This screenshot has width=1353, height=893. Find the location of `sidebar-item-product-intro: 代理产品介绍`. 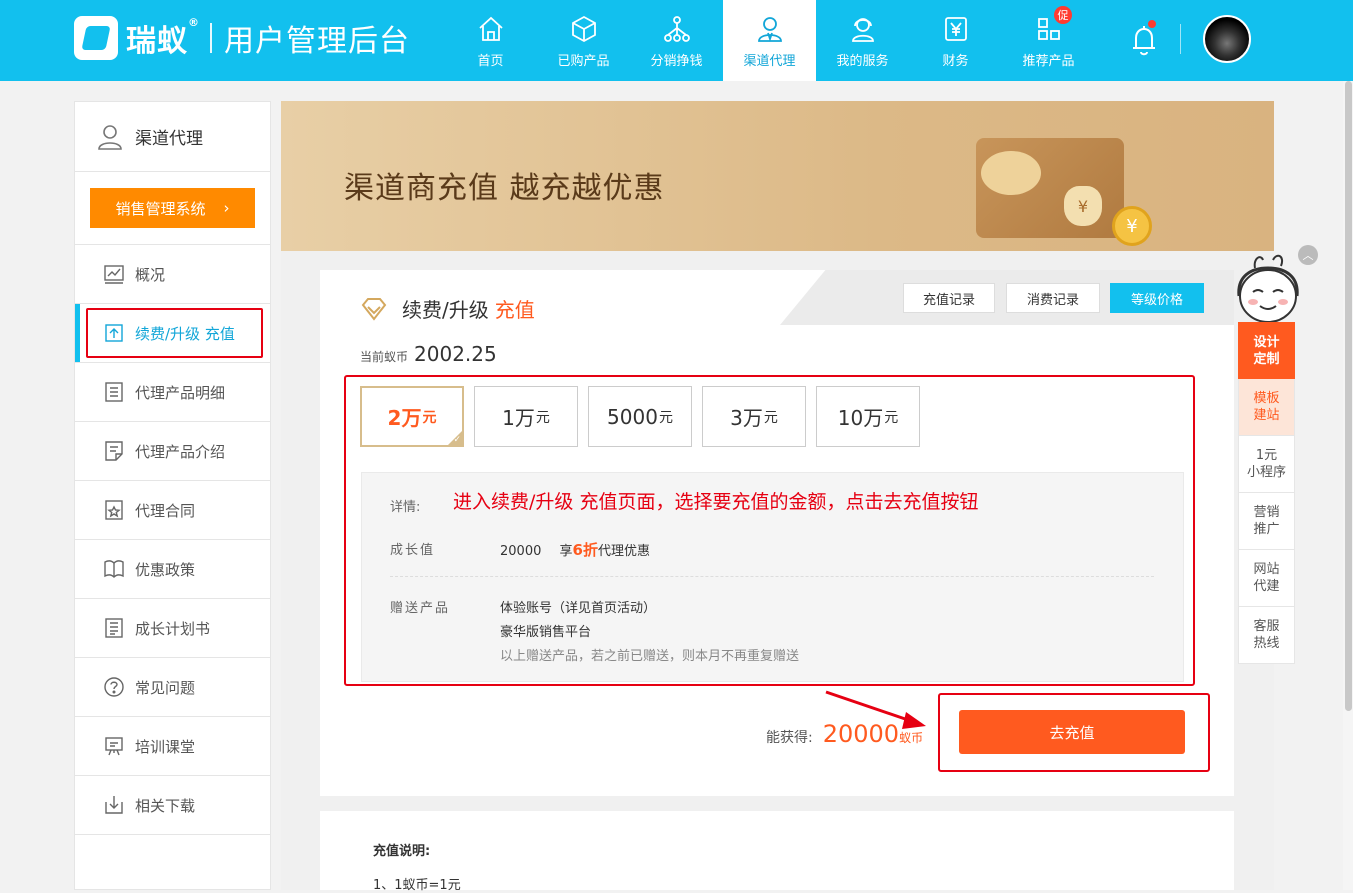

sidebar-item-product-intro: 代理产品介绍 is located at coordinates (172, 451).